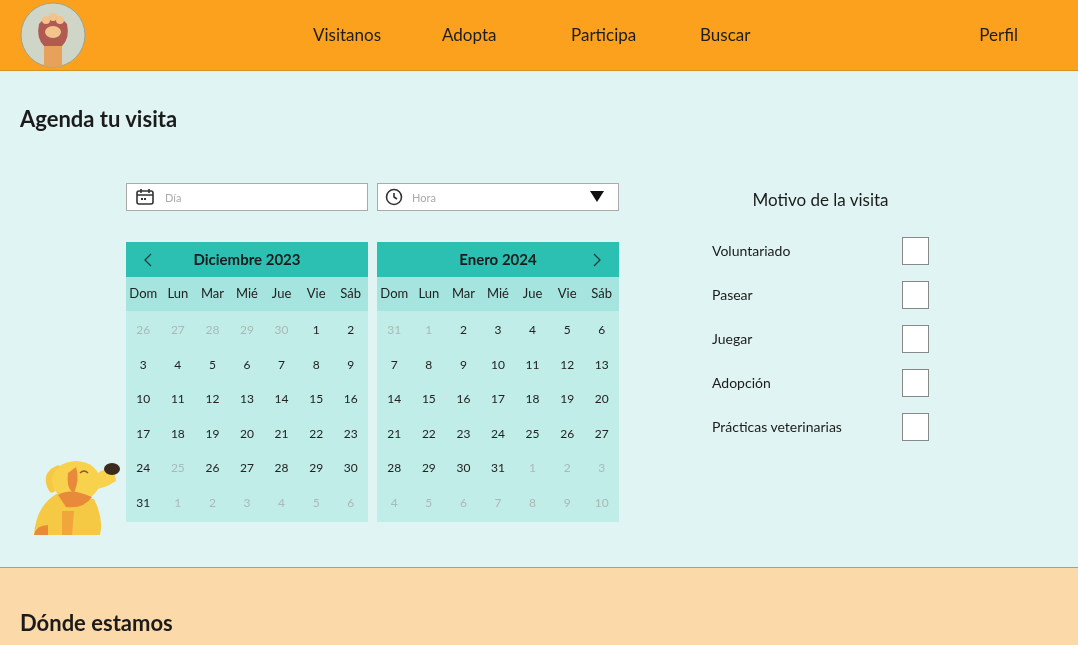 The width and height of the screenshot is (1078, 645). I want to click on day-field: Día, so click(247, 197).